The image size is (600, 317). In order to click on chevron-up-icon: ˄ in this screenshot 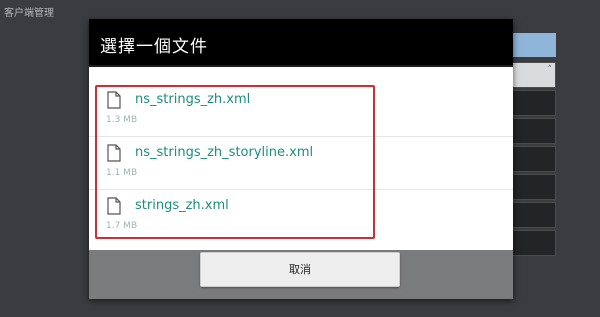, I will do `click(550, 70)`.